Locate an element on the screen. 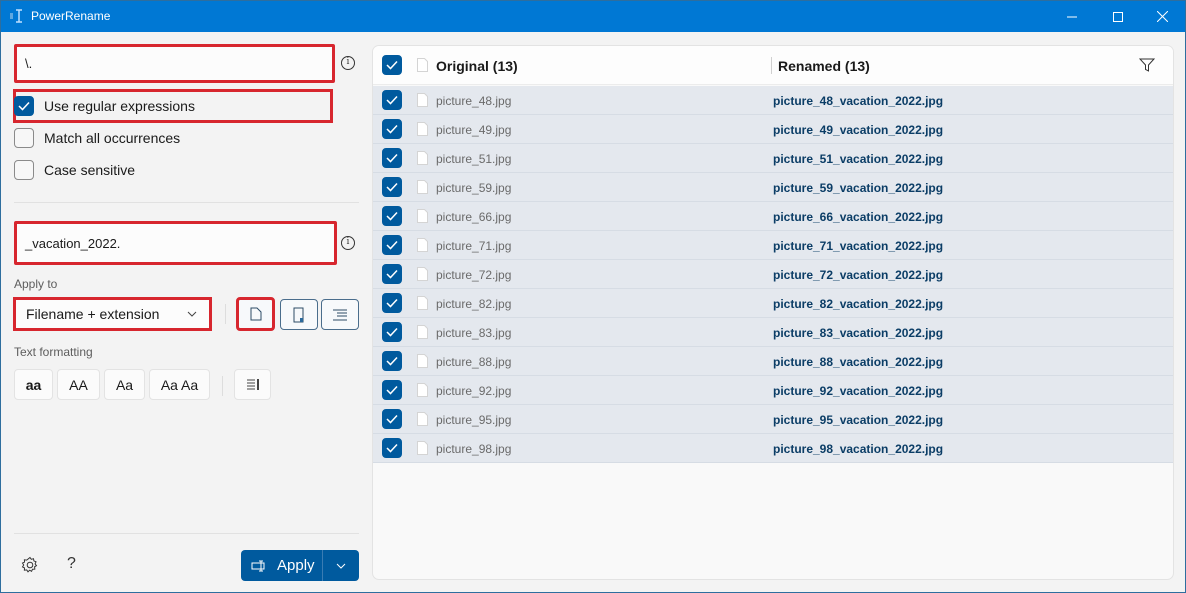 The height and width of the screenshot is (593, 1186). checkbox-label: Use regular expressions is located at coordinates (119, 106).